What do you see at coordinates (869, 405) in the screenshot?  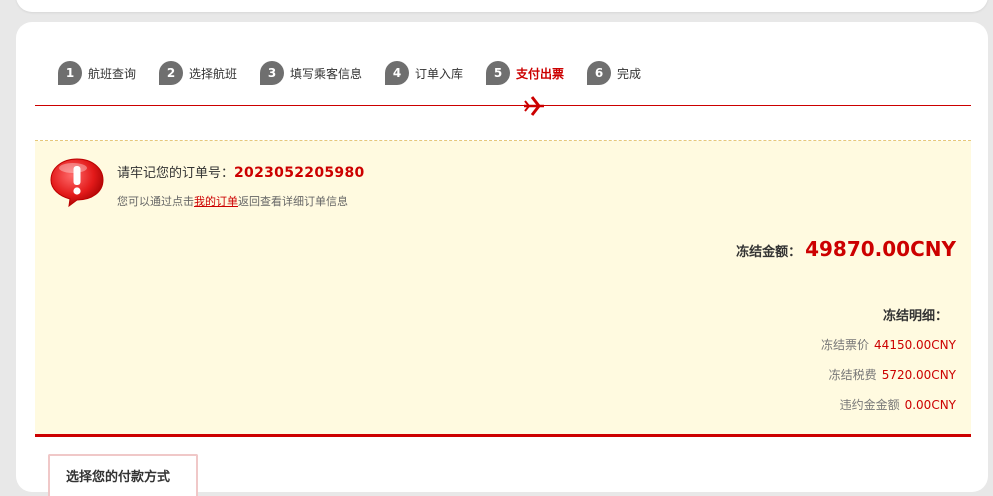 I see `detail-label: 违约金金额` at bounding box center [869, 405].